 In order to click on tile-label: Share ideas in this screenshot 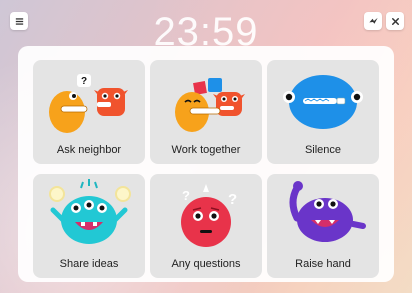, I will do `click(89, 264)`.